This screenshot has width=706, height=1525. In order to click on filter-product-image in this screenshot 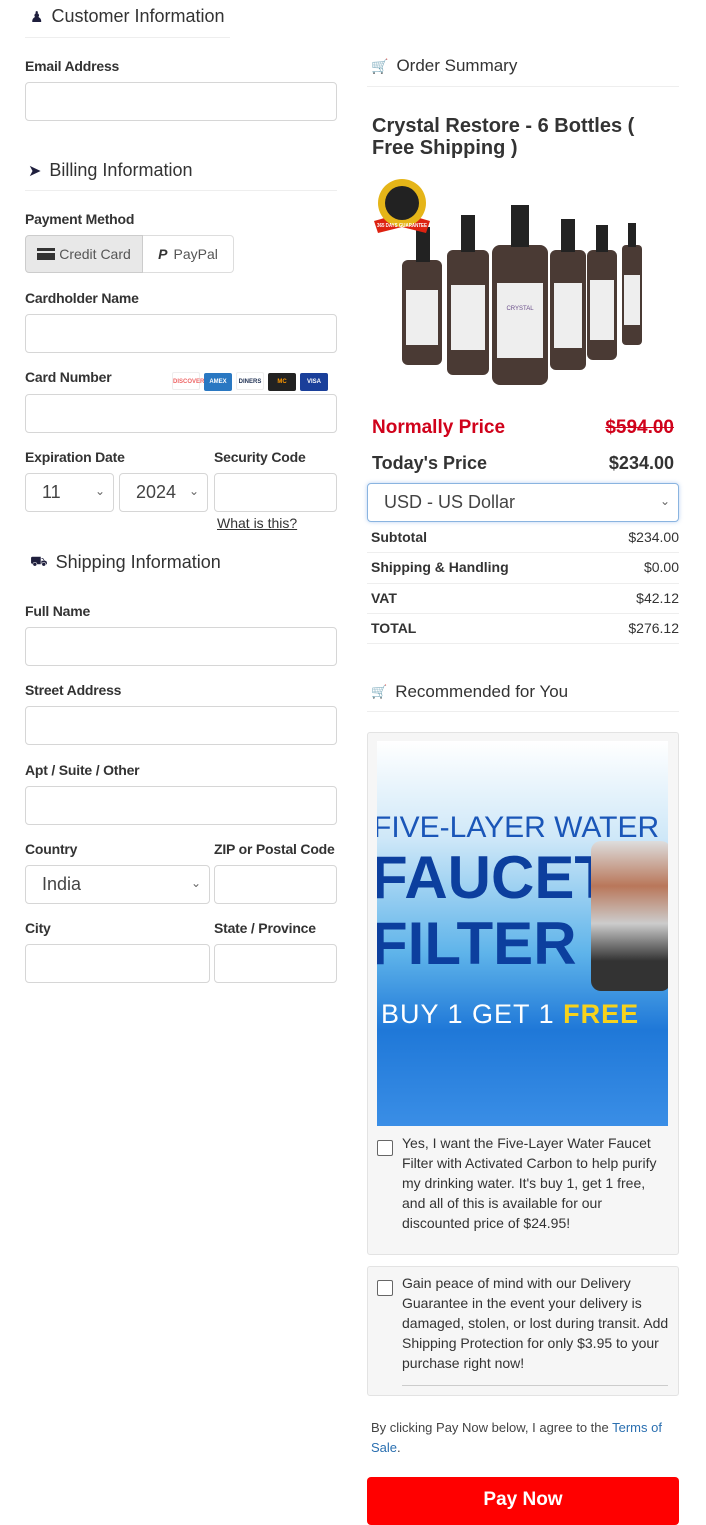, I will do `click(629, 916)`.